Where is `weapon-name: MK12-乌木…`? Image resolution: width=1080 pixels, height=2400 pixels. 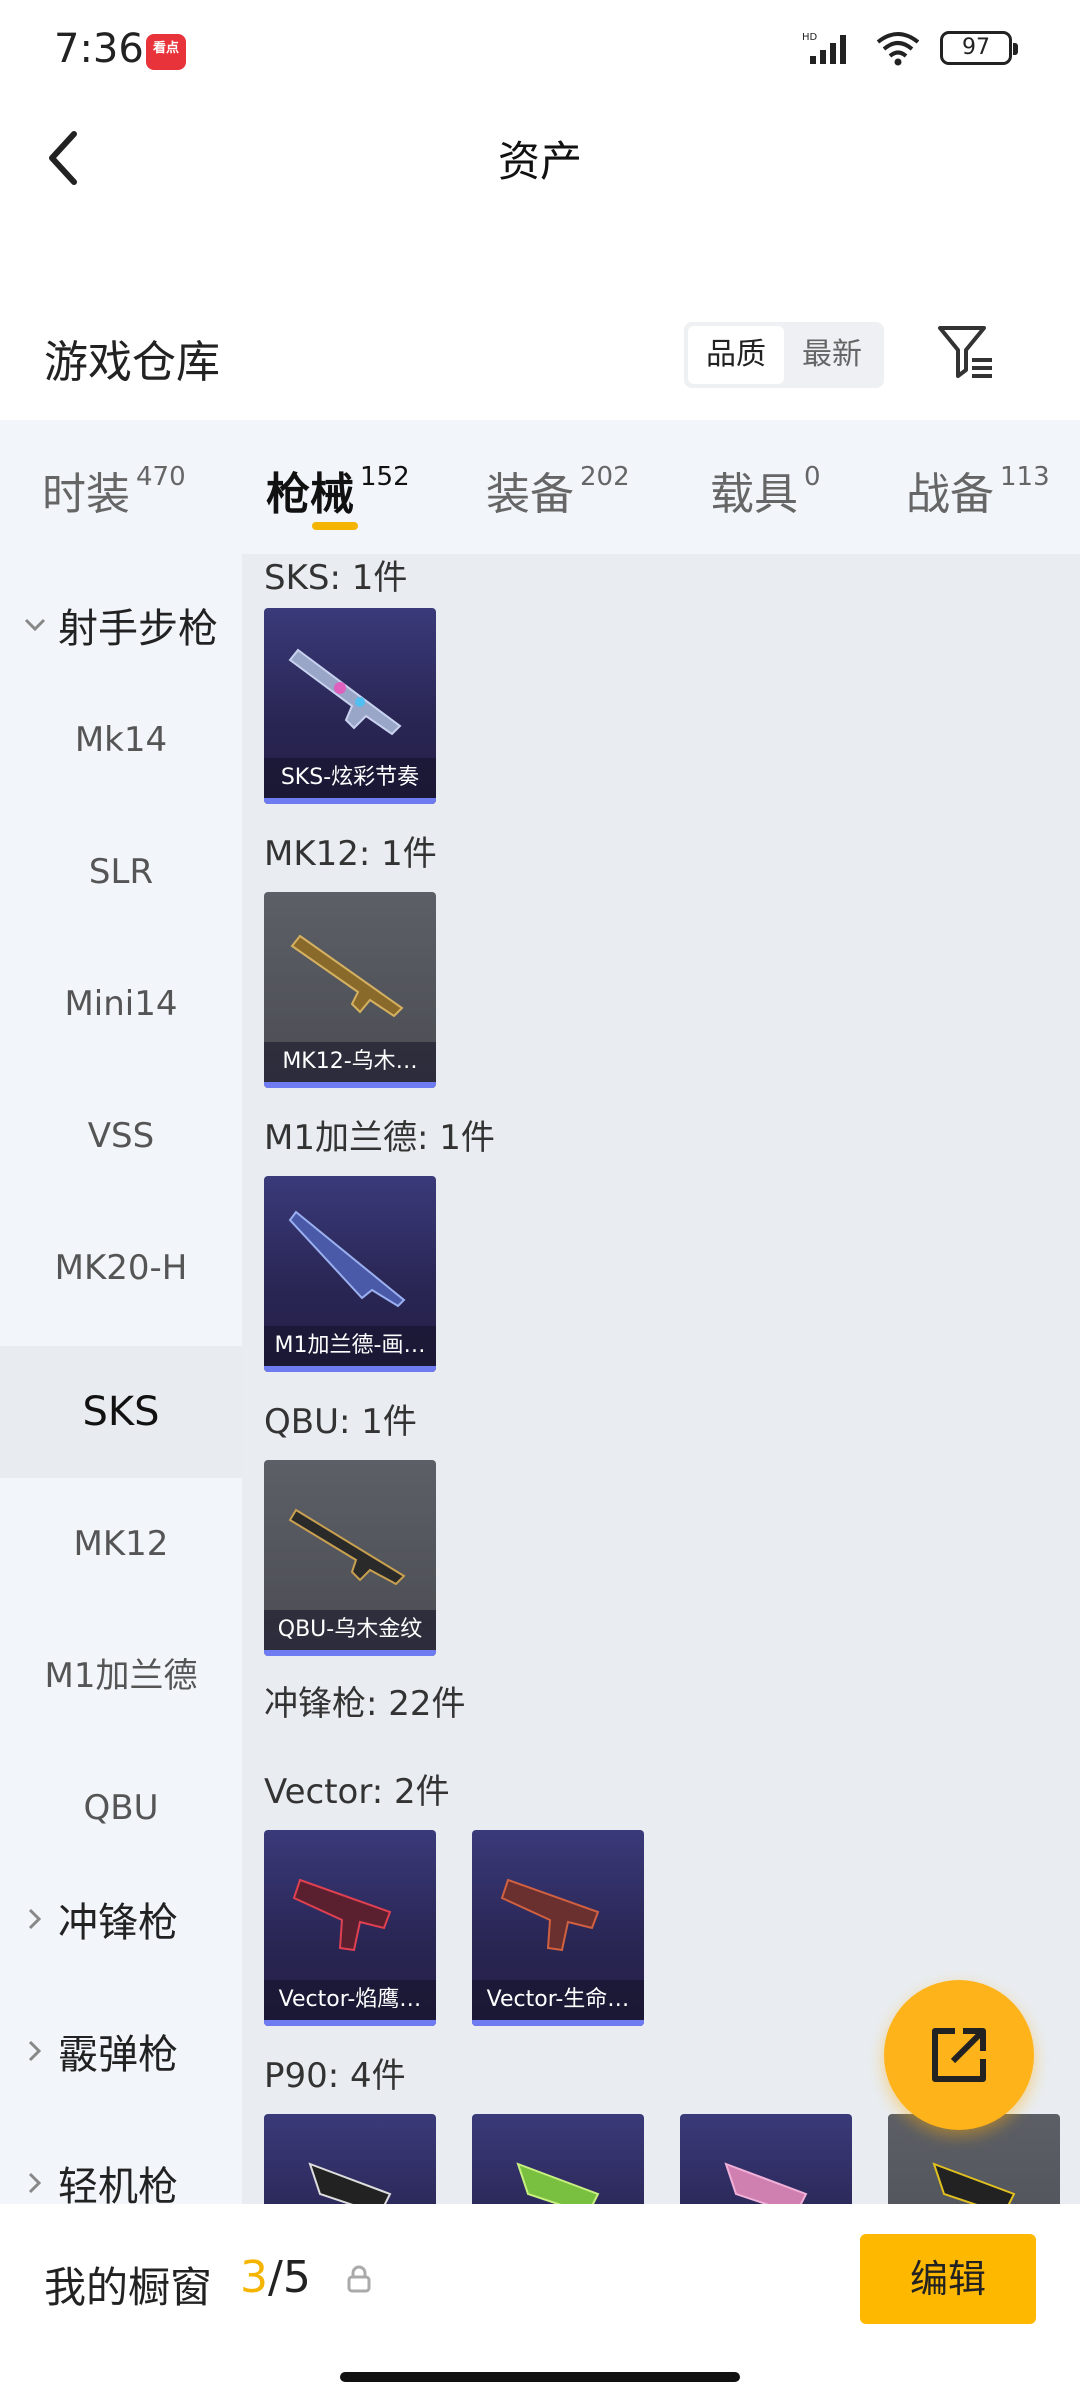 weapon-name: MK12-乌木… is located at coordinates (350, 1062).